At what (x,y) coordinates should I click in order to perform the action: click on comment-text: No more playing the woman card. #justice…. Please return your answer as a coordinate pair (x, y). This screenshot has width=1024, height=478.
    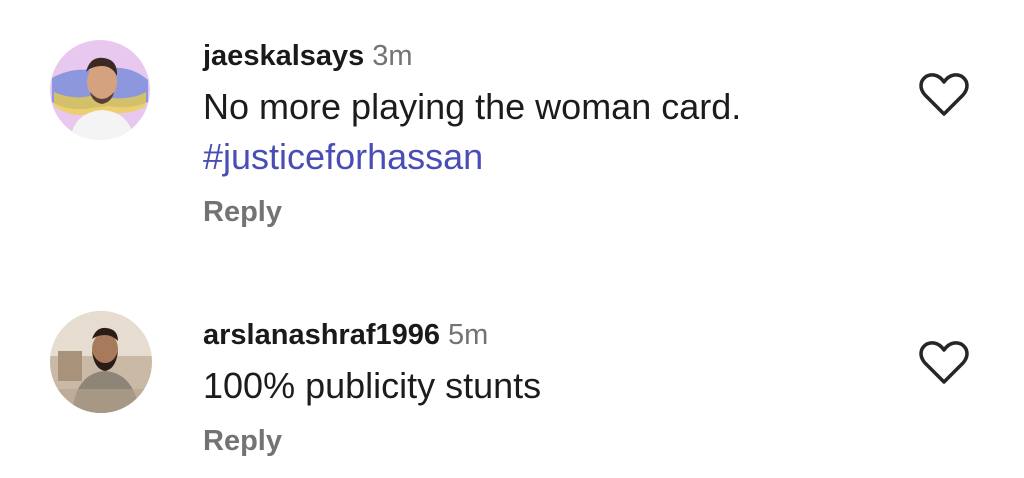
    Looking at the image, I should click on (543, 132).